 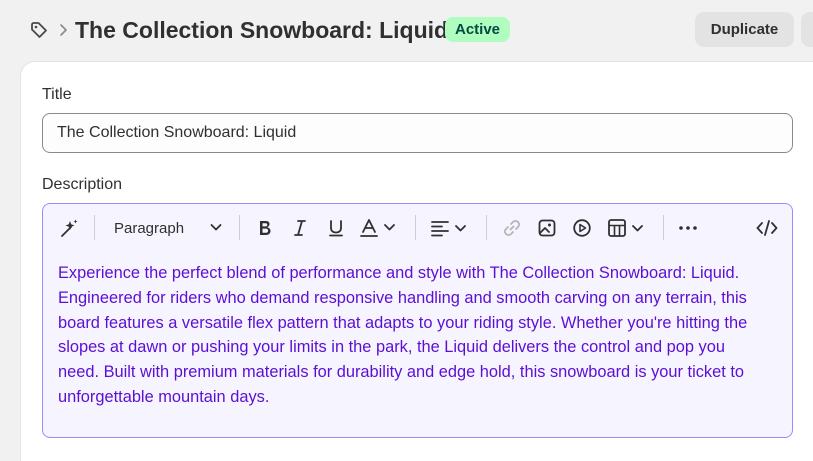 What do you see at coordinates (262, 30) in the screenshot?
I see `page-title: The Collection Snowboard: Liquid` at bounding box center [262, 30].